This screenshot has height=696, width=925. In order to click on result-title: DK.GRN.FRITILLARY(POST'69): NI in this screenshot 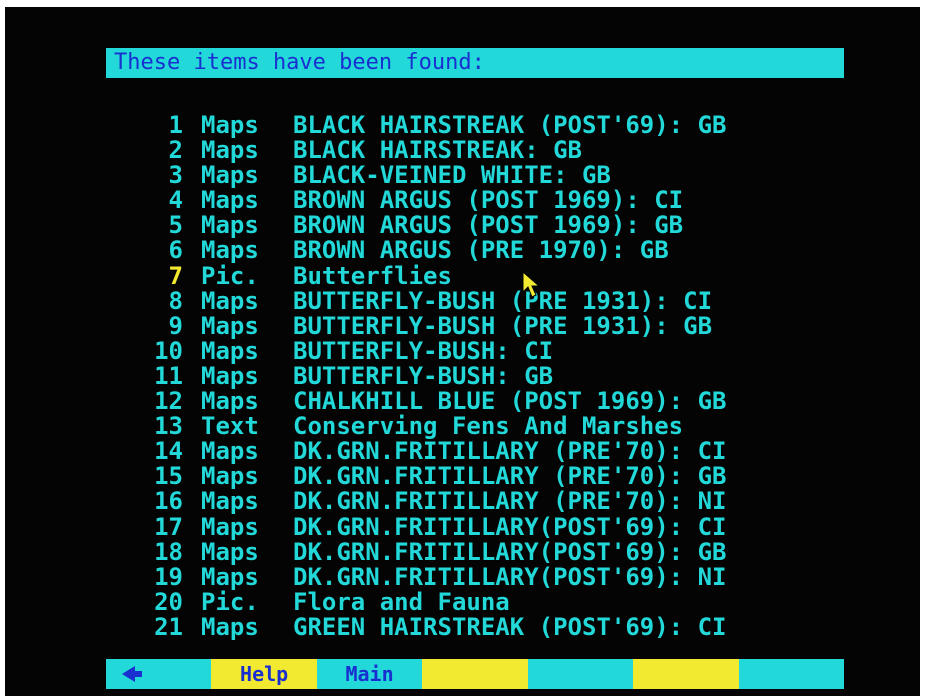, I will do `click(510, 576)`.